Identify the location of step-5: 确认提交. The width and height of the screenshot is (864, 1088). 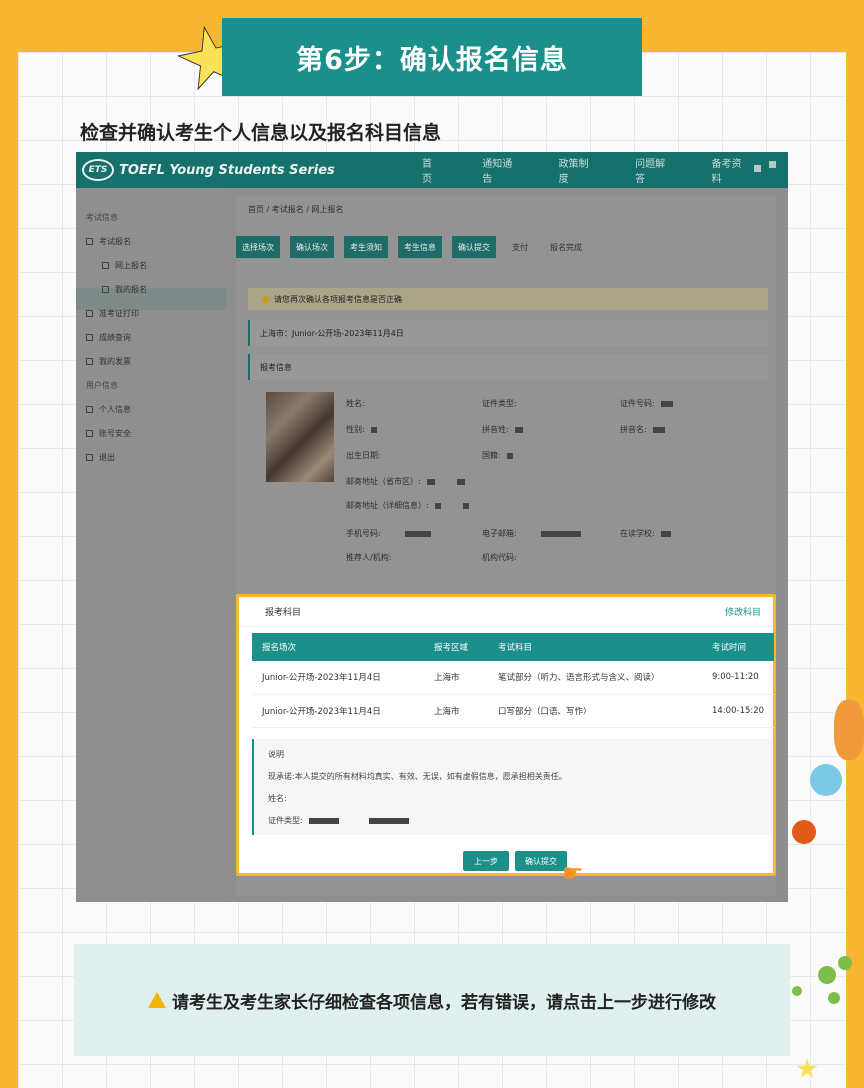
(474, 247).